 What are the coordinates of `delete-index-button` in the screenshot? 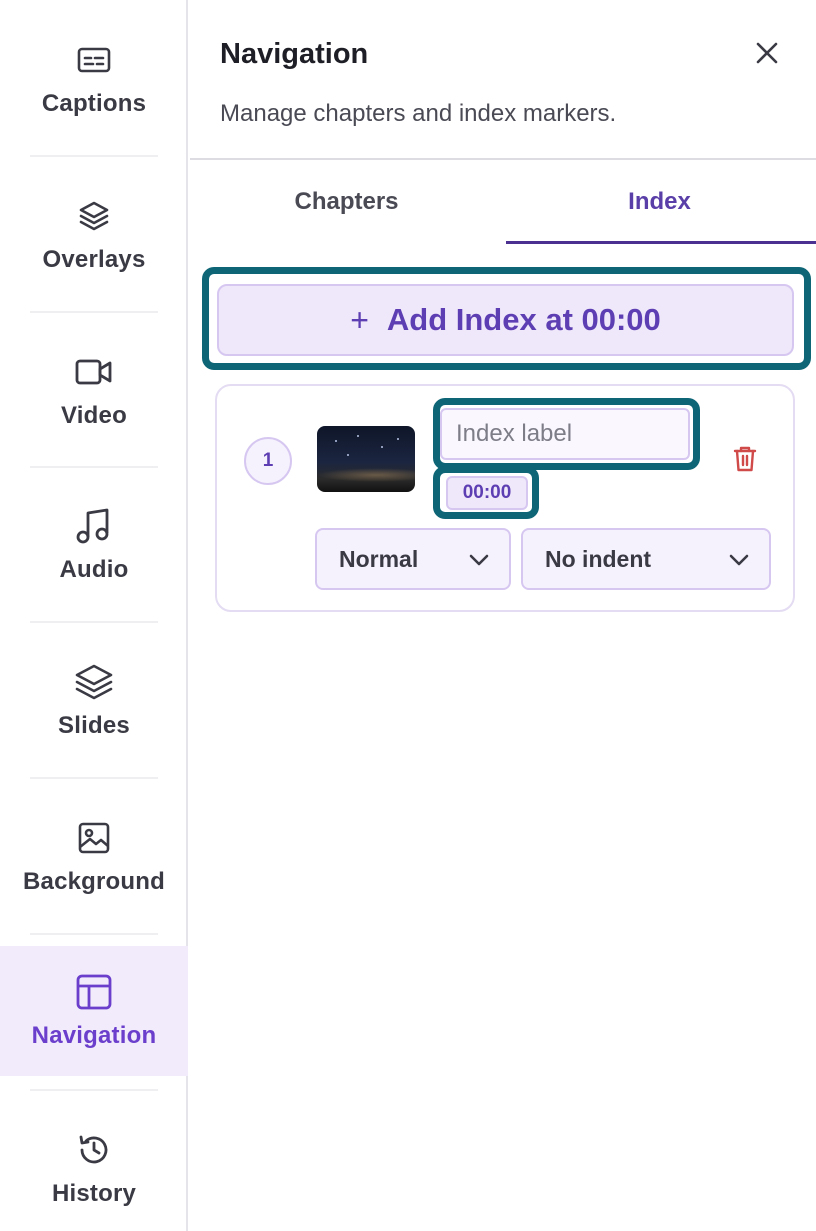 It's located at (745, 461).